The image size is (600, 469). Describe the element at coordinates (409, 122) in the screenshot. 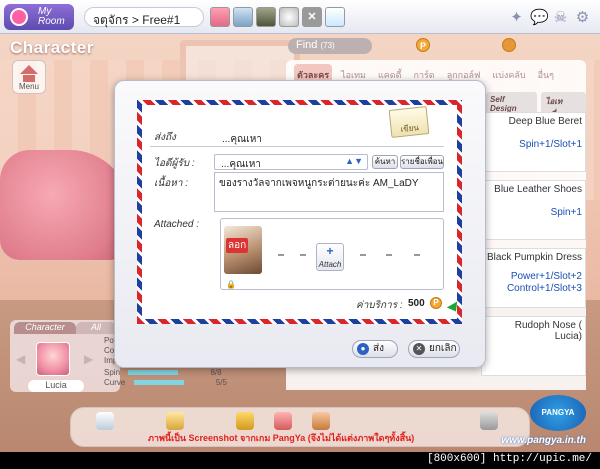

I see `write-paper-icon: เขียน` at that location.